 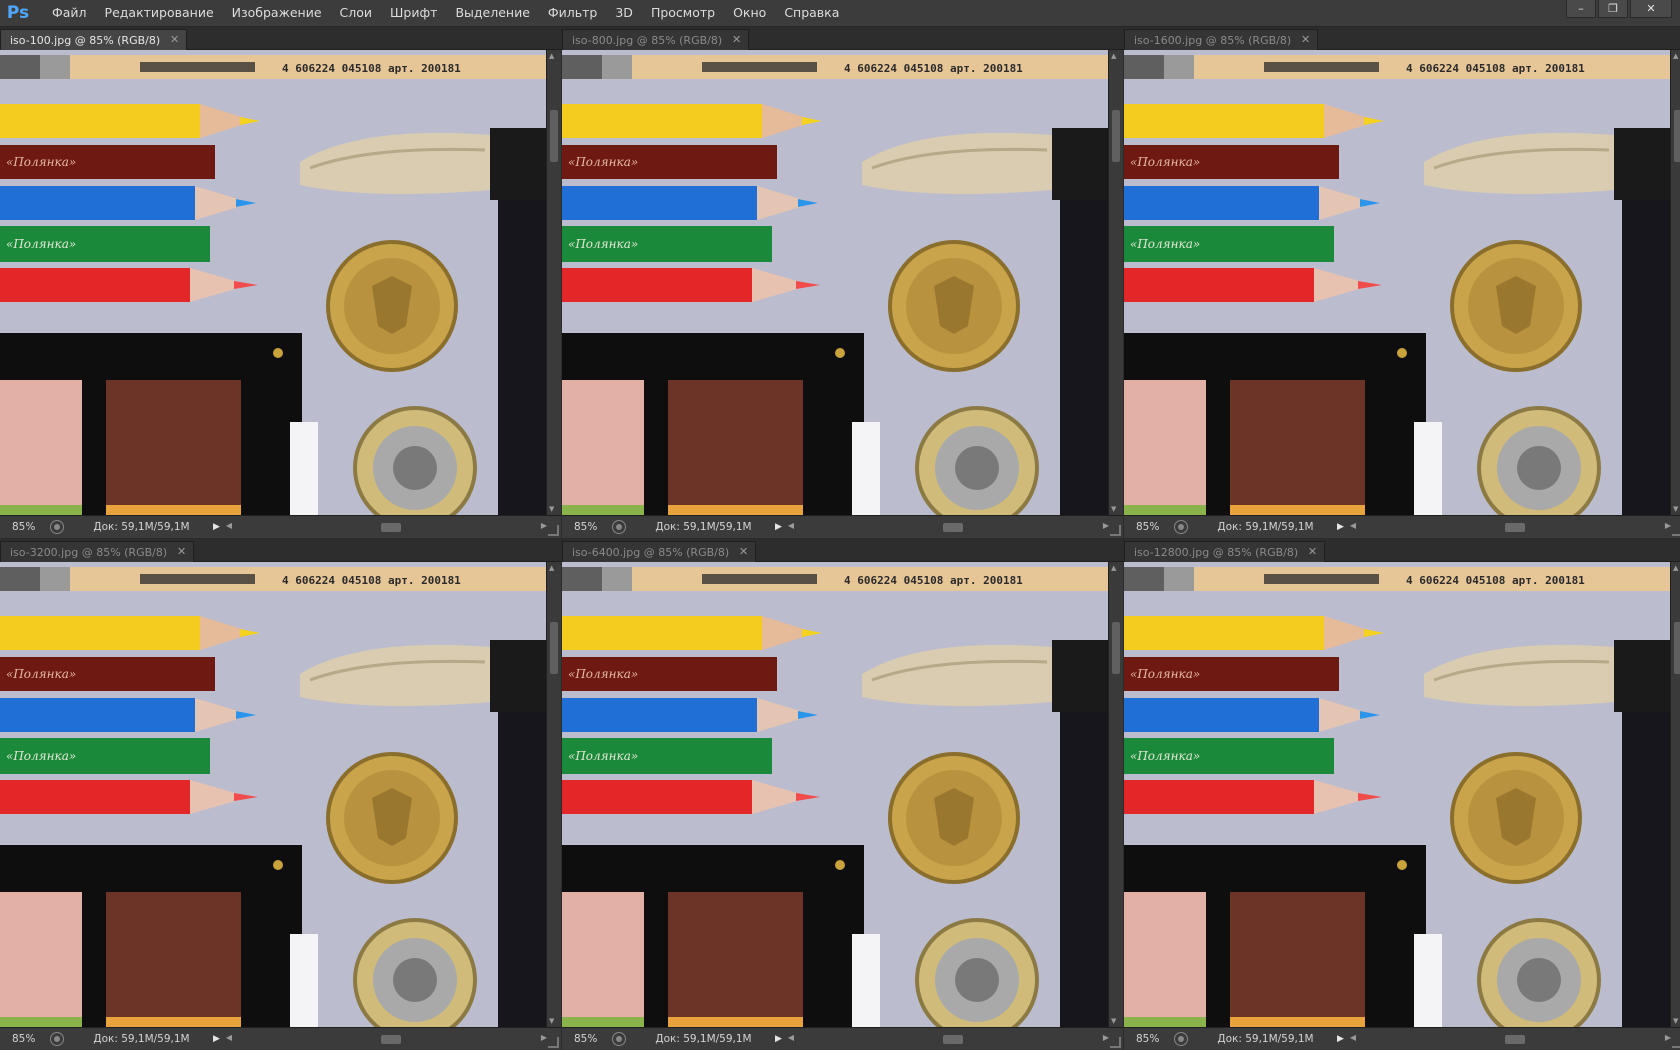 What do you see at coordinates (624, 13) in the screenshot?
I see `menu-item: 3D` at bounding box center [624, 13].